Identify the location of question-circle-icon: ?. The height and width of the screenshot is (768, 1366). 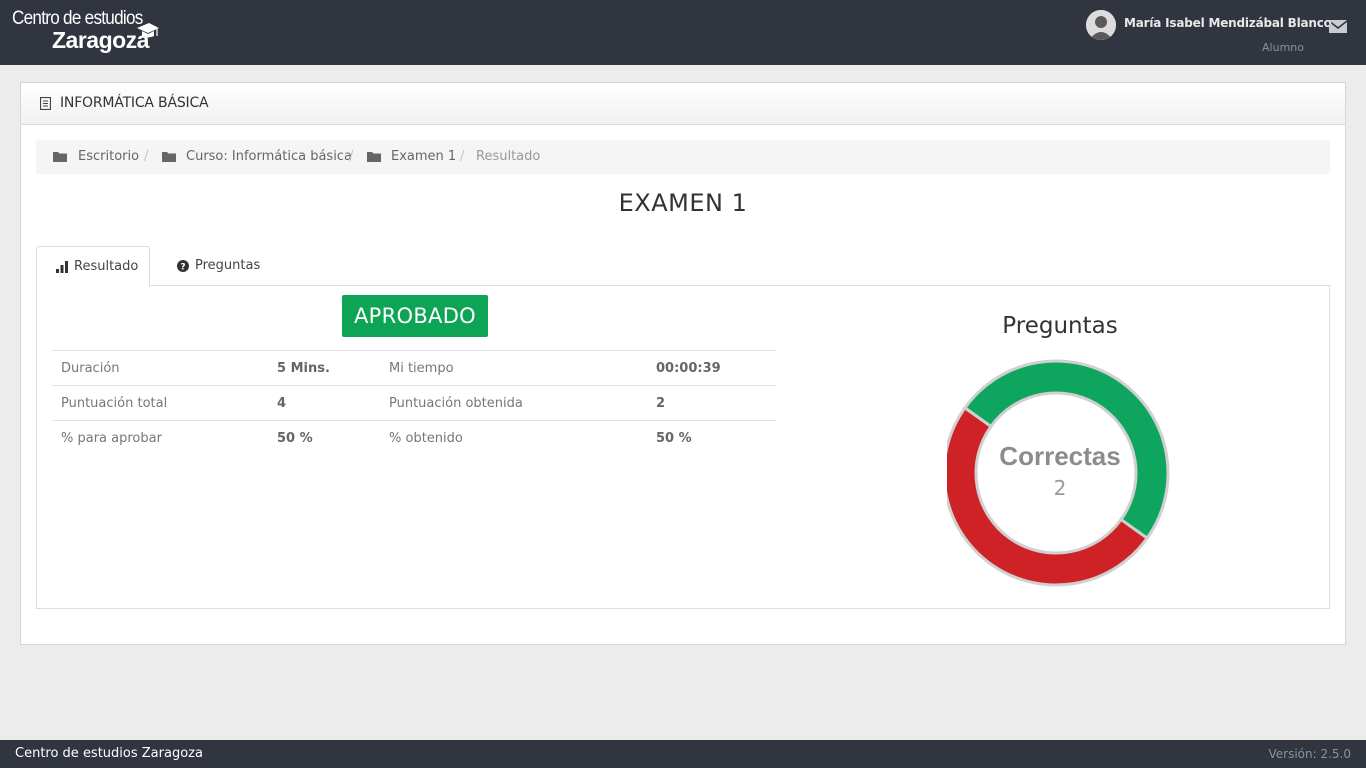
(183, 266).